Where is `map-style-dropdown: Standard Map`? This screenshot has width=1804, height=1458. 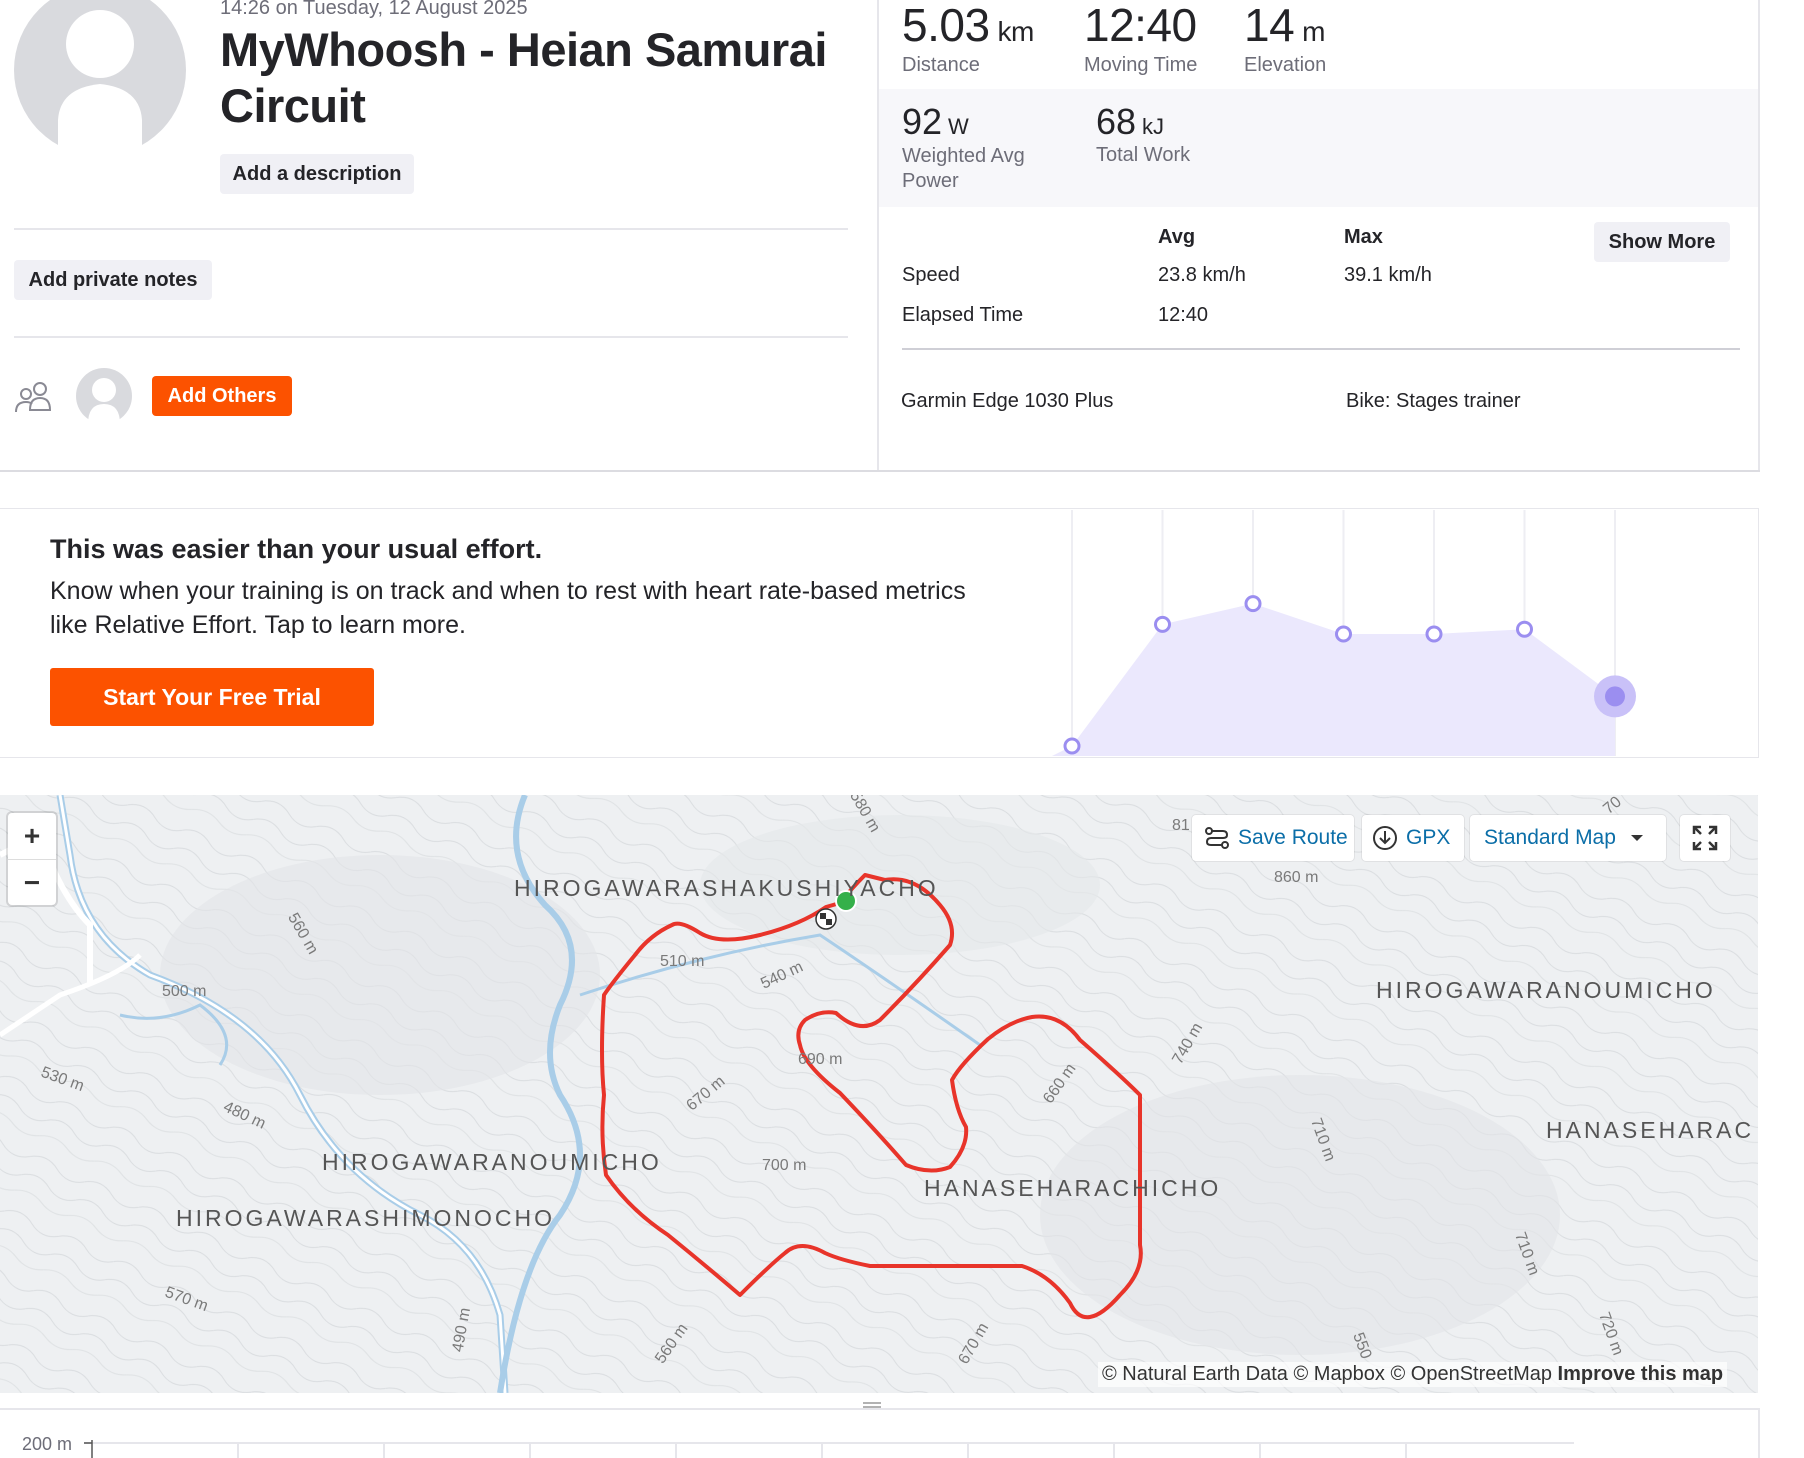
map-style-dropdown: Standard Map is located at coordinates (1568, 838).